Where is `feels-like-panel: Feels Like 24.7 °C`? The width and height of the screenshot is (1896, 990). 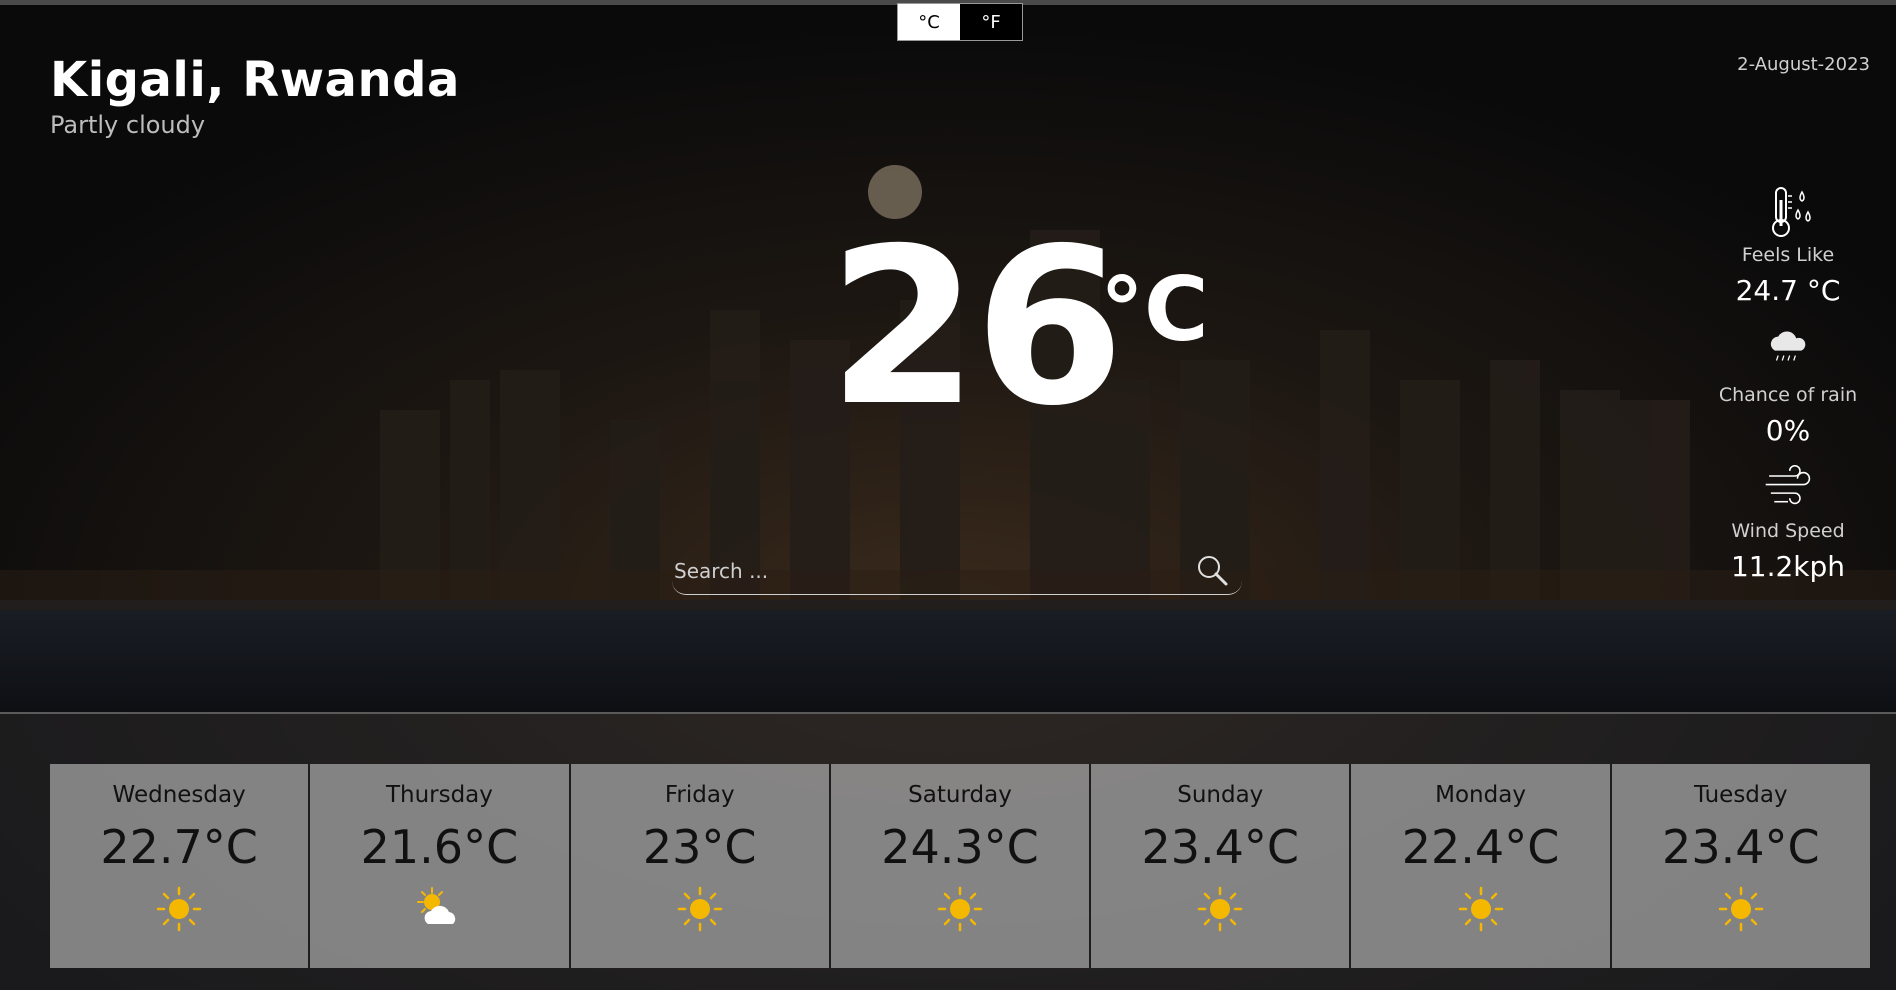
feels-like-panel: Feels Like 24.7 °C is located at coordinates (1788, 245).